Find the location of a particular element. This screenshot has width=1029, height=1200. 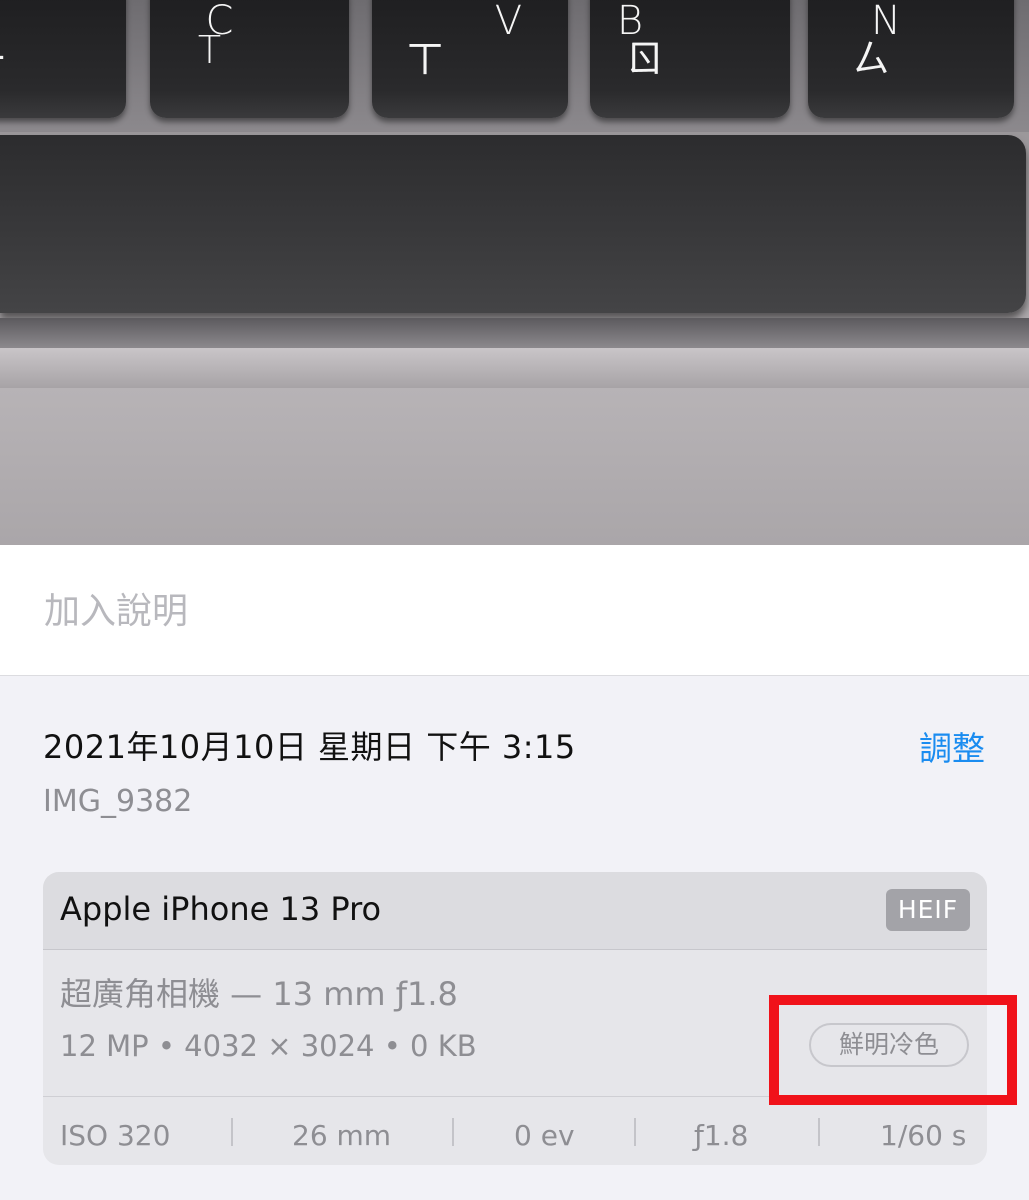

caption-input is located at coordinates (514, 611).